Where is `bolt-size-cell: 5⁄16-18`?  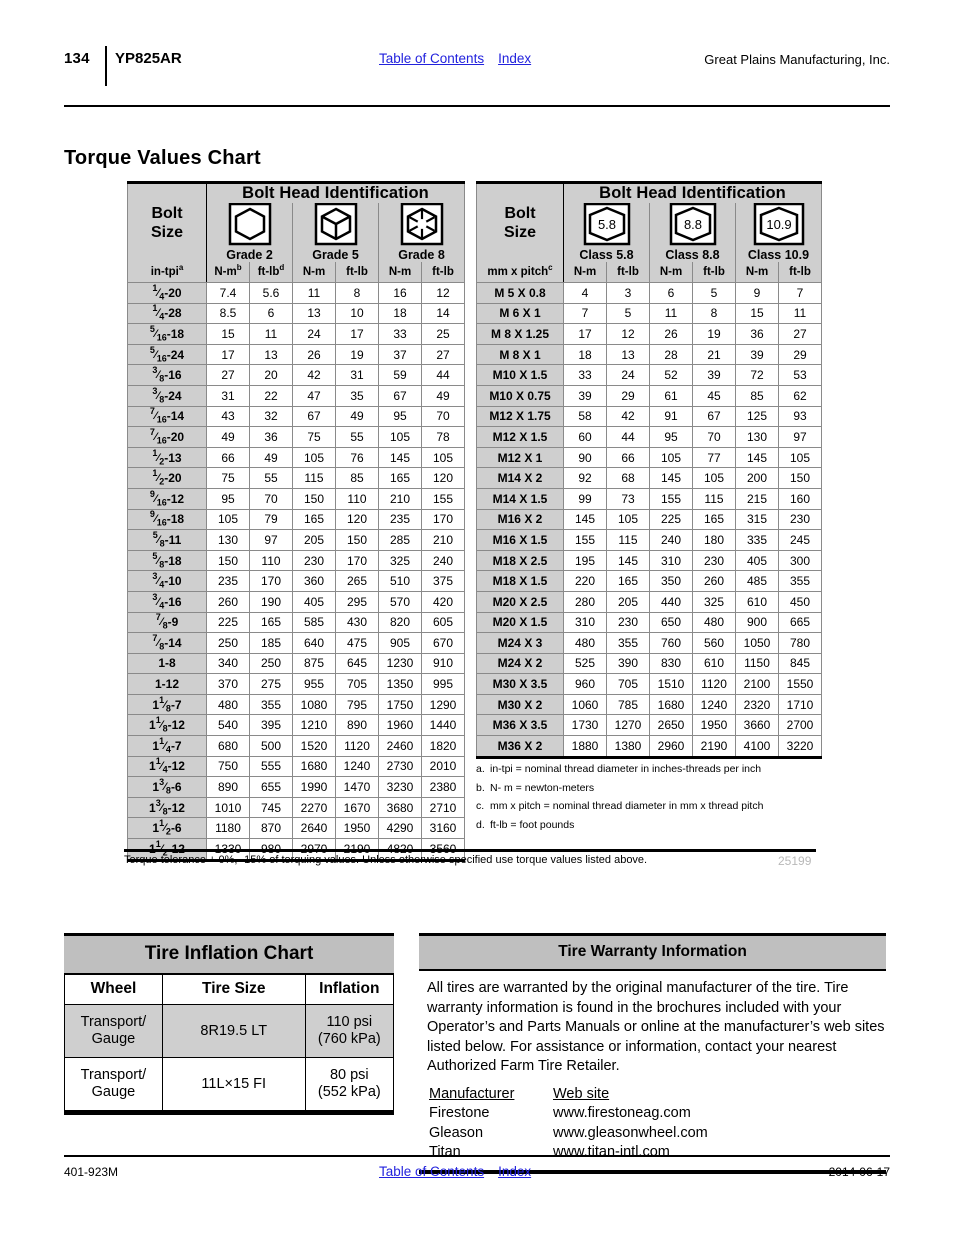
bolt-size-cell: 5⁄16-18 is located at coordinates (167, 334).